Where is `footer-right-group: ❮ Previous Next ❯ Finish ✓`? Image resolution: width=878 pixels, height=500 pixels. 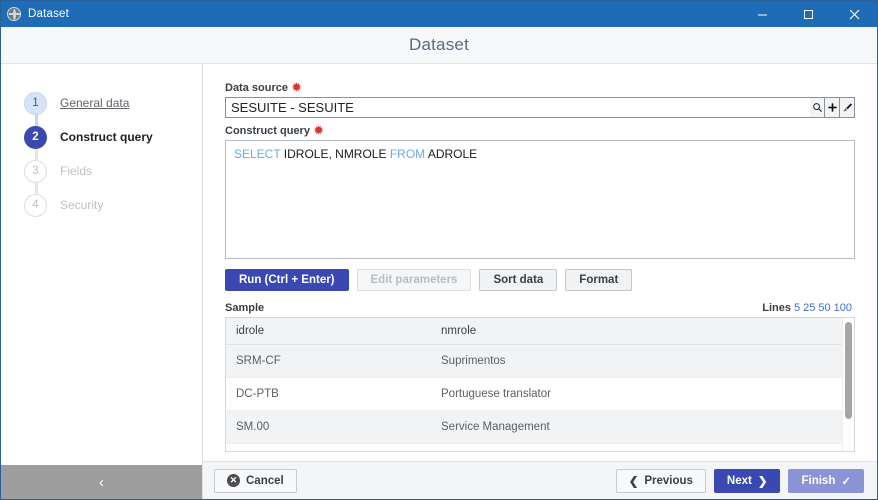 footer-right-group: ❮ Previous Next ❯ Finish ✓ is located at coordinates (739, 480).